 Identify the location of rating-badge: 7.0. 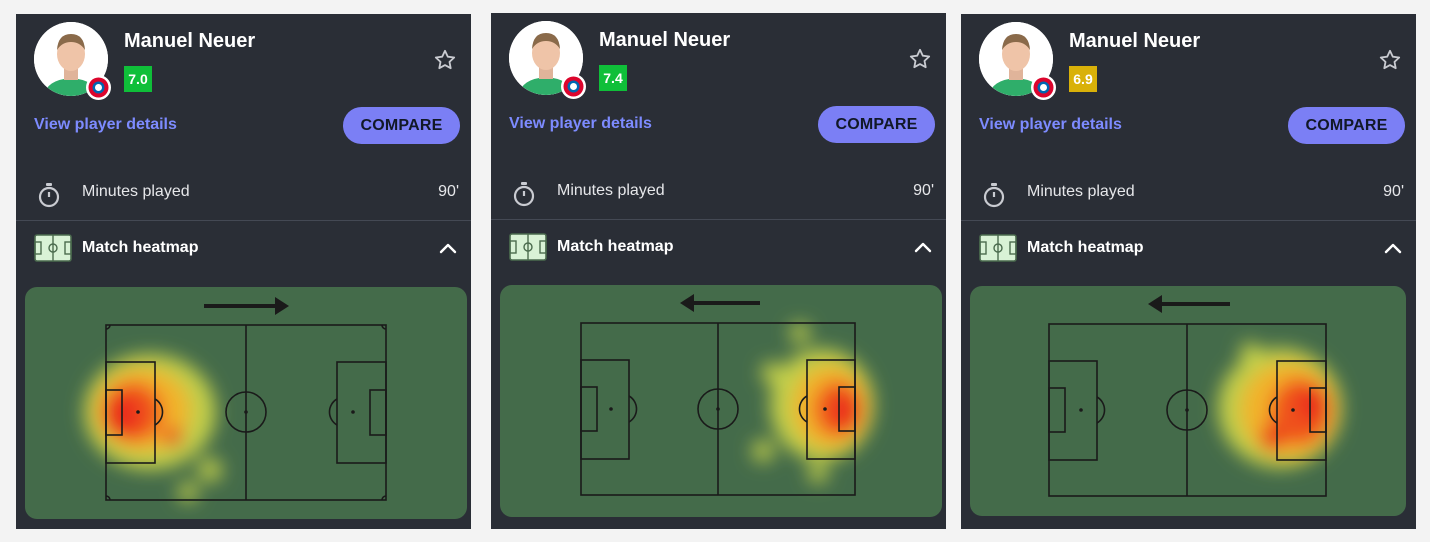
(138, 79).